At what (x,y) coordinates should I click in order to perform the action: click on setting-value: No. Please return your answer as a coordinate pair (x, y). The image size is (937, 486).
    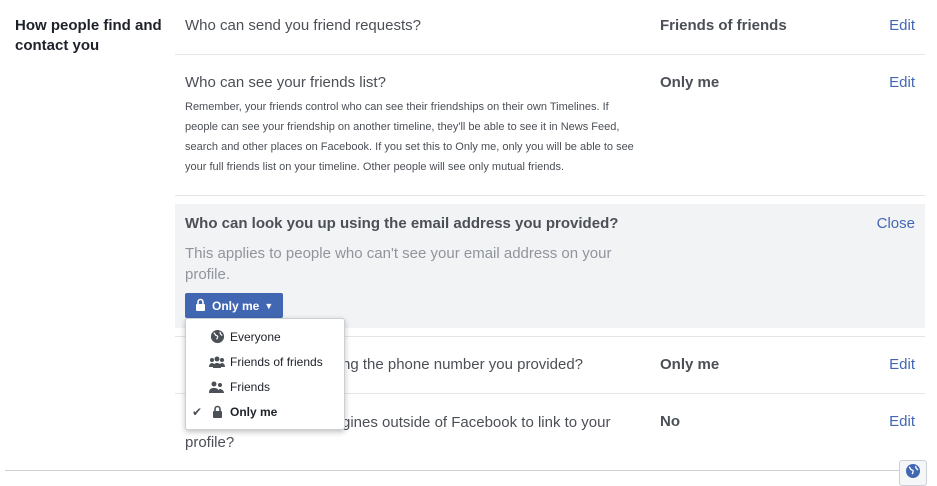
    Looking at the image, I should click on (670, 421).